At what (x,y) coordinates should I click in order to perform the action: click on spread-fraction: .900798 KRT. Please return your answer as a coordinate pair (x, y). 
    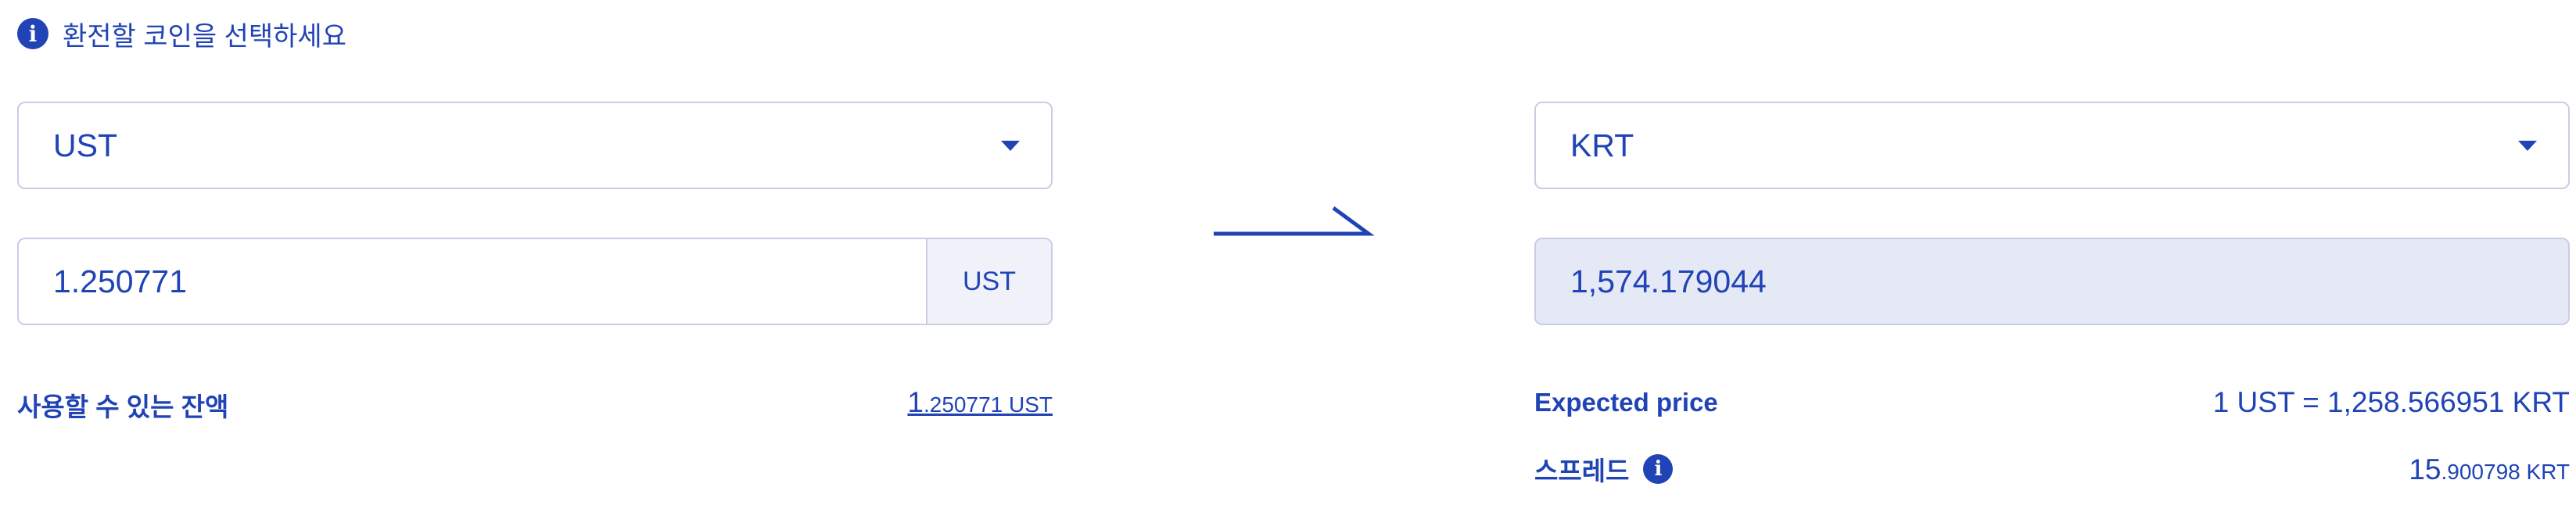
    Looking at the image, I should click on (2506, 472).